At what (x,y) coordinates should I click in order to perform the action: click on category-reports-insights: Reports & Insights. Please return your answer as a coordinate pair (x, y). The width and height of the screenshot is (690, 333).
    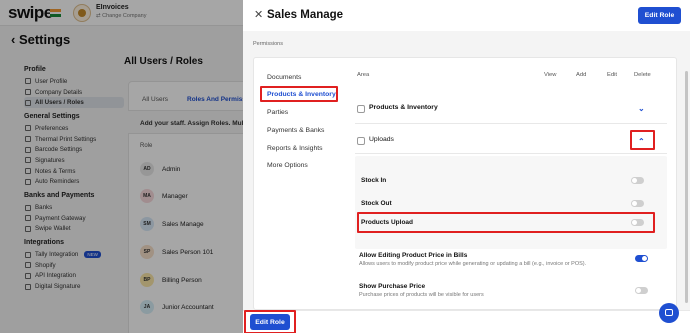
    Looking at the image, I should click on (295, 148).